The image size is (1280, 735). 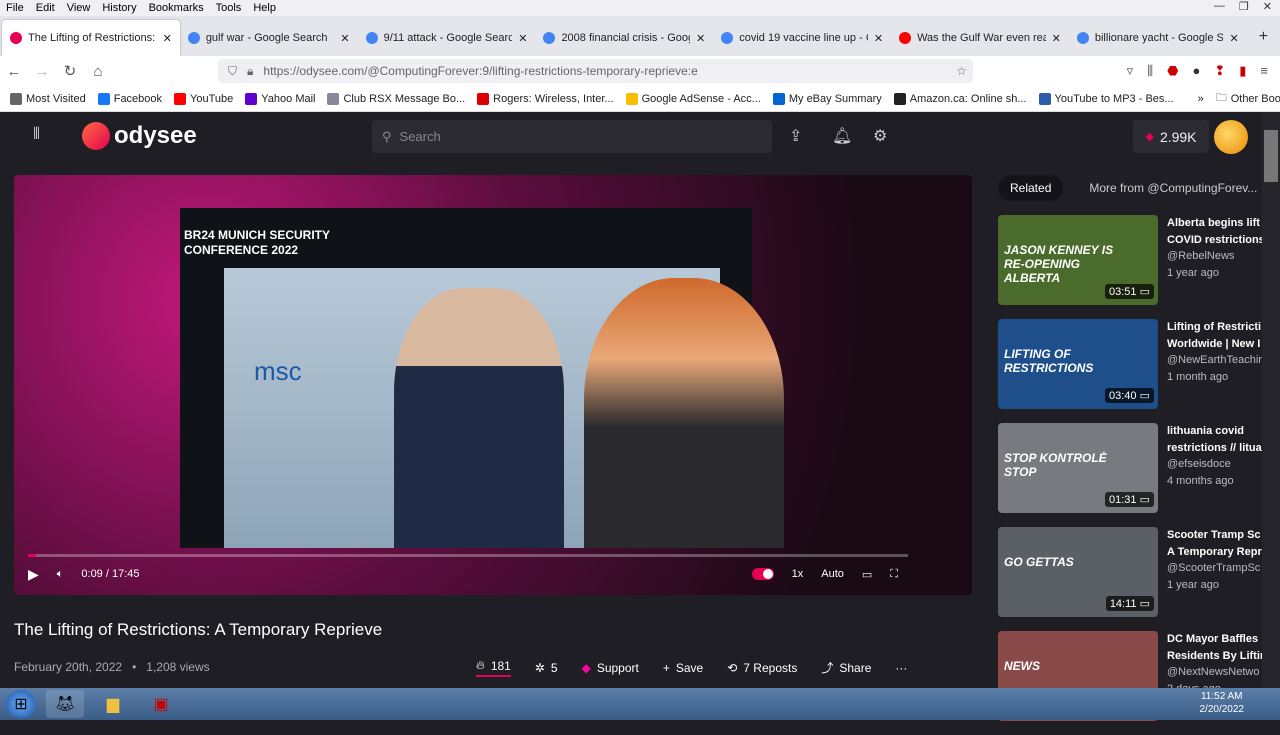 What do you see at coordinates (119, 8) in the screenshot?
I see `menu-history: History` at bounding box center [119, 8].